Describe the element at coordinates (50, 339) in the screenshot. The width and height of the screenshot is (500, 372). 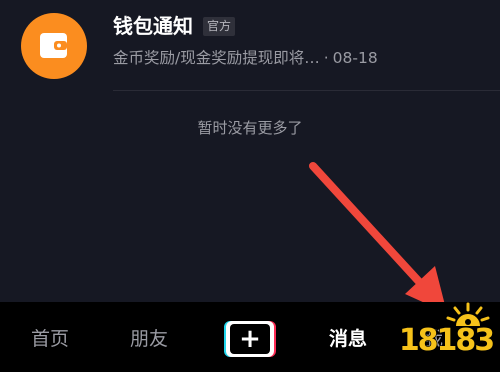
I see `tab-home: 首页` at that location.